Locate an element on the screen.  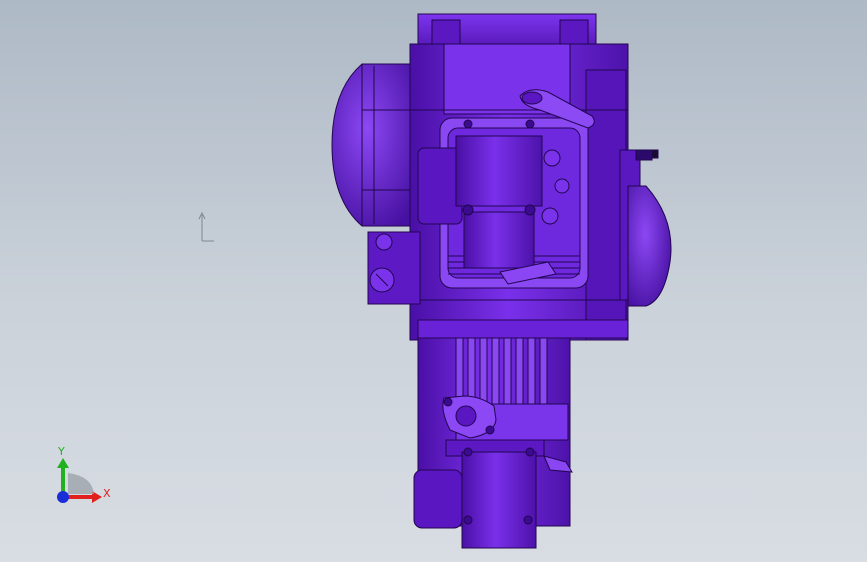
intake-block is located at coordinates (440, 186).